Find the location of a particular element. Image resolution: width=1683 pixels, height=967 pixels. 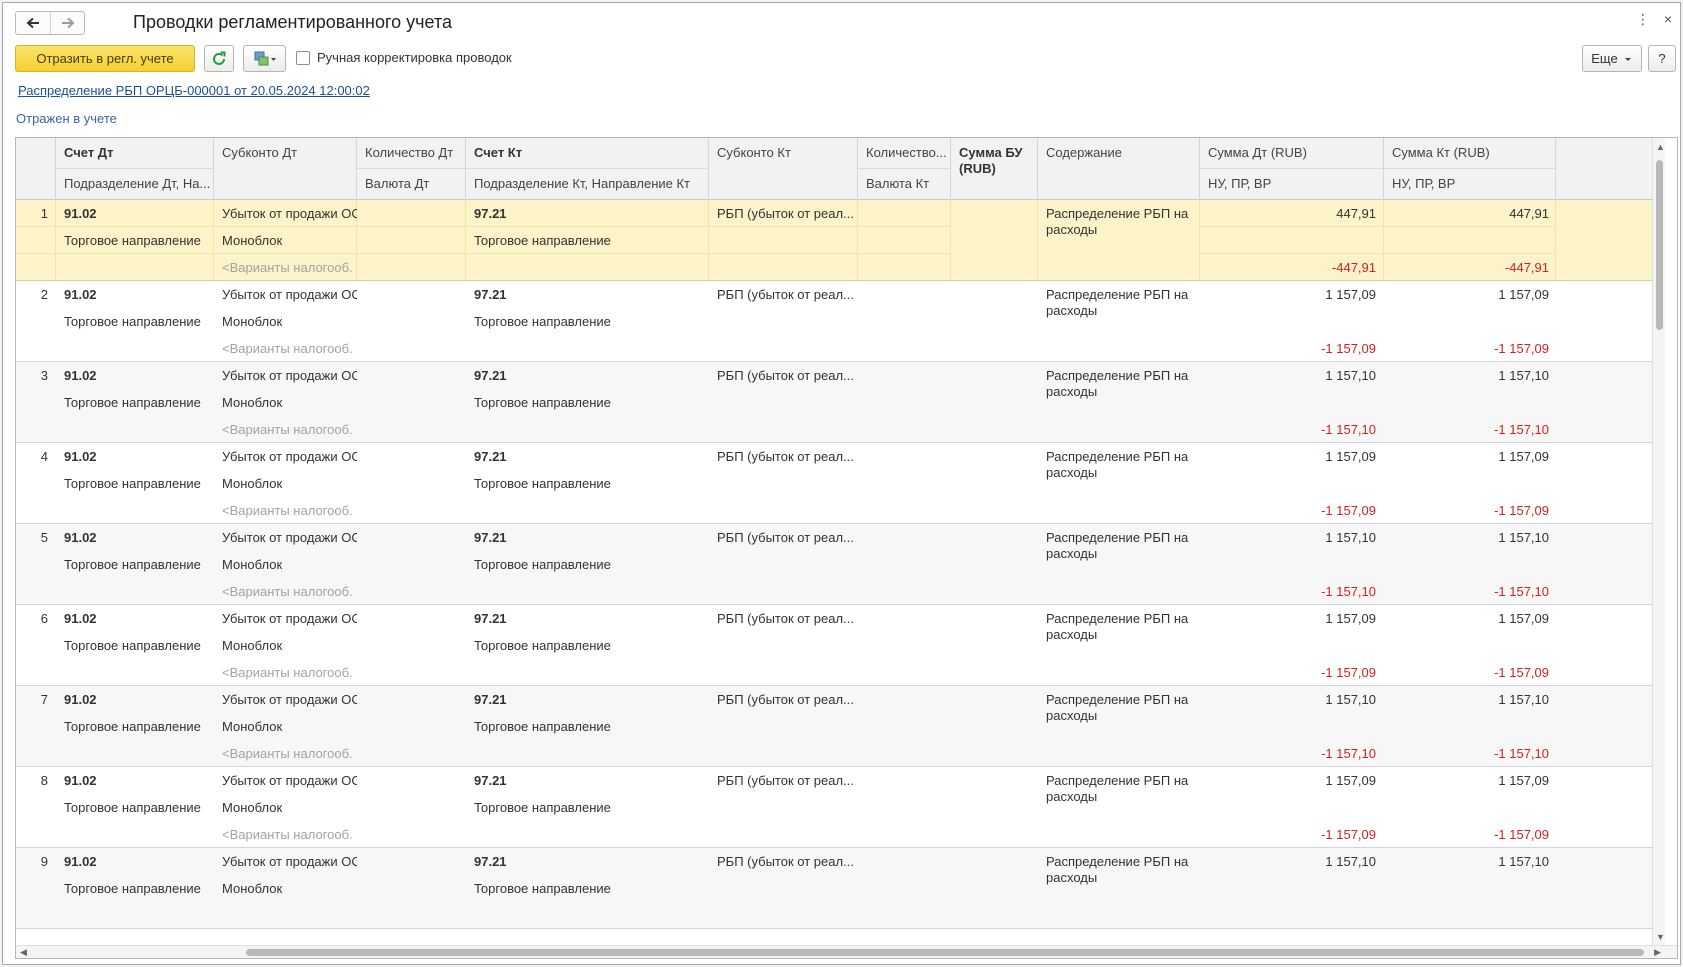

header-sum-bu: Сумма БУ (RUB) is located at coordinates (994, 169).